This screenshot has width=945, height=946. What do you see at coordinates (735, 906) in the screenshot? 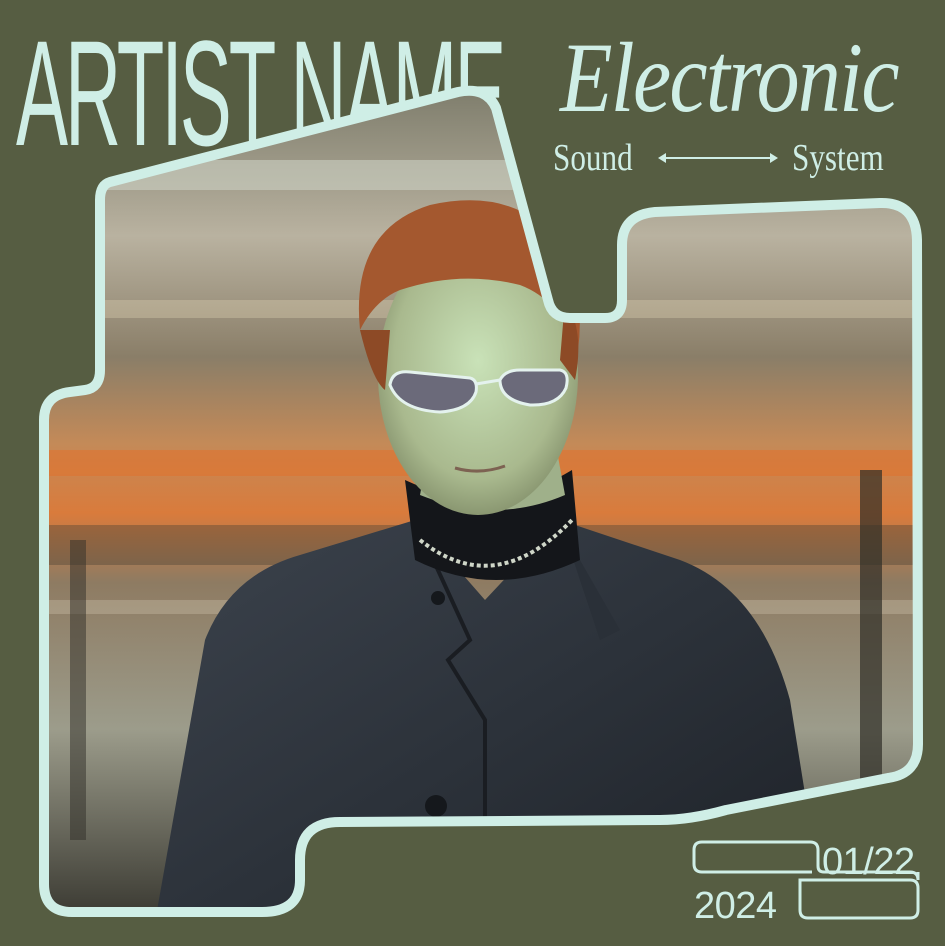
I see `release-year: 2024` at bounding box center [735, 906].